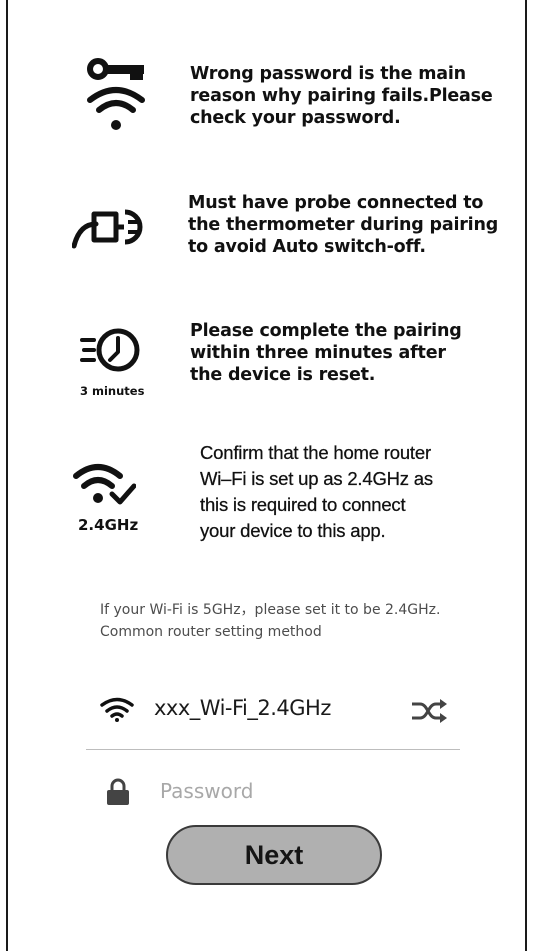 The width and height of the screenshot is (534, 951). Describe the element at coordinates (328, 74) in the screenshot. I see `tip-line: Wrong password is the main` at that location.